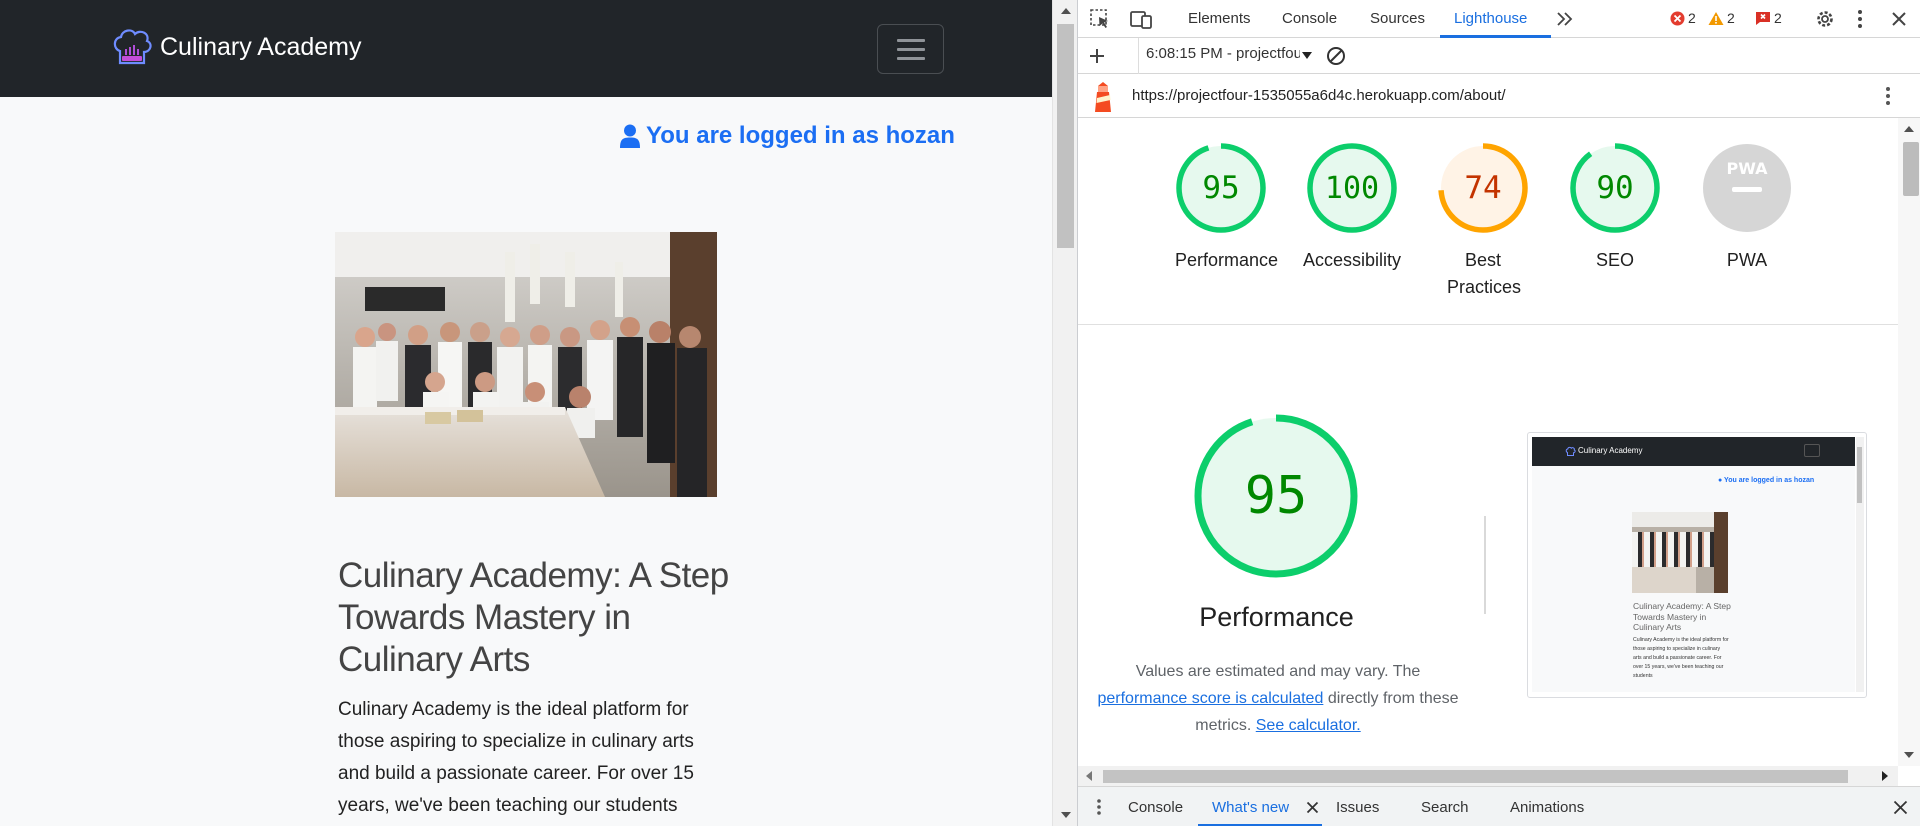 This screenshot has height=826, width=1920. I want to click on gauge-pwa: PWA PWA, so click(1747, 208).